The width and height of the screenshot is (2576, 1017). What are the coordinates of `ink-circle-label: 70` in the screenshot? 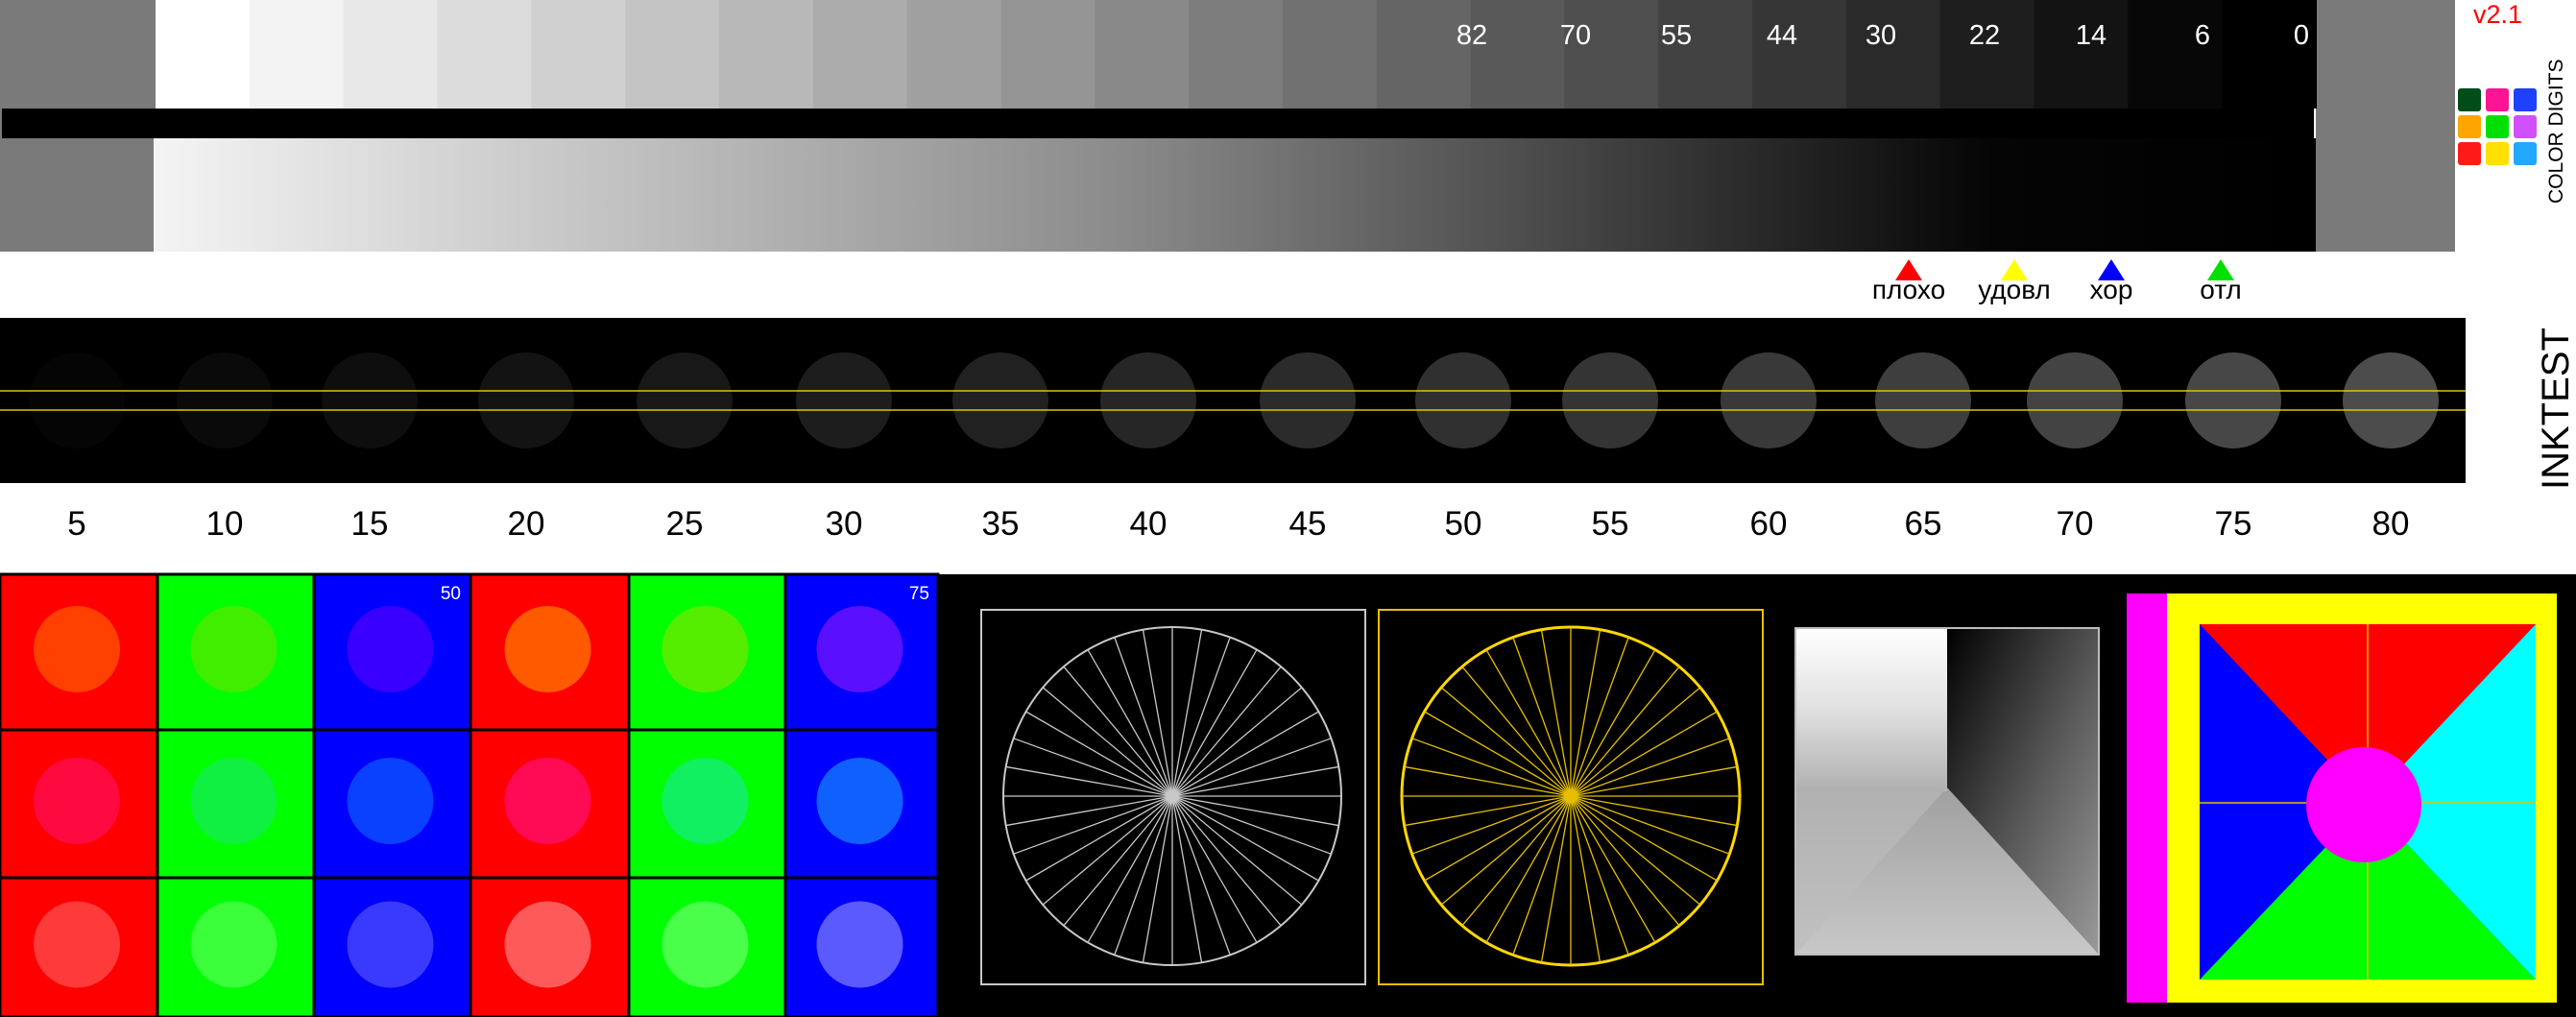 It's located at (2075, 524).